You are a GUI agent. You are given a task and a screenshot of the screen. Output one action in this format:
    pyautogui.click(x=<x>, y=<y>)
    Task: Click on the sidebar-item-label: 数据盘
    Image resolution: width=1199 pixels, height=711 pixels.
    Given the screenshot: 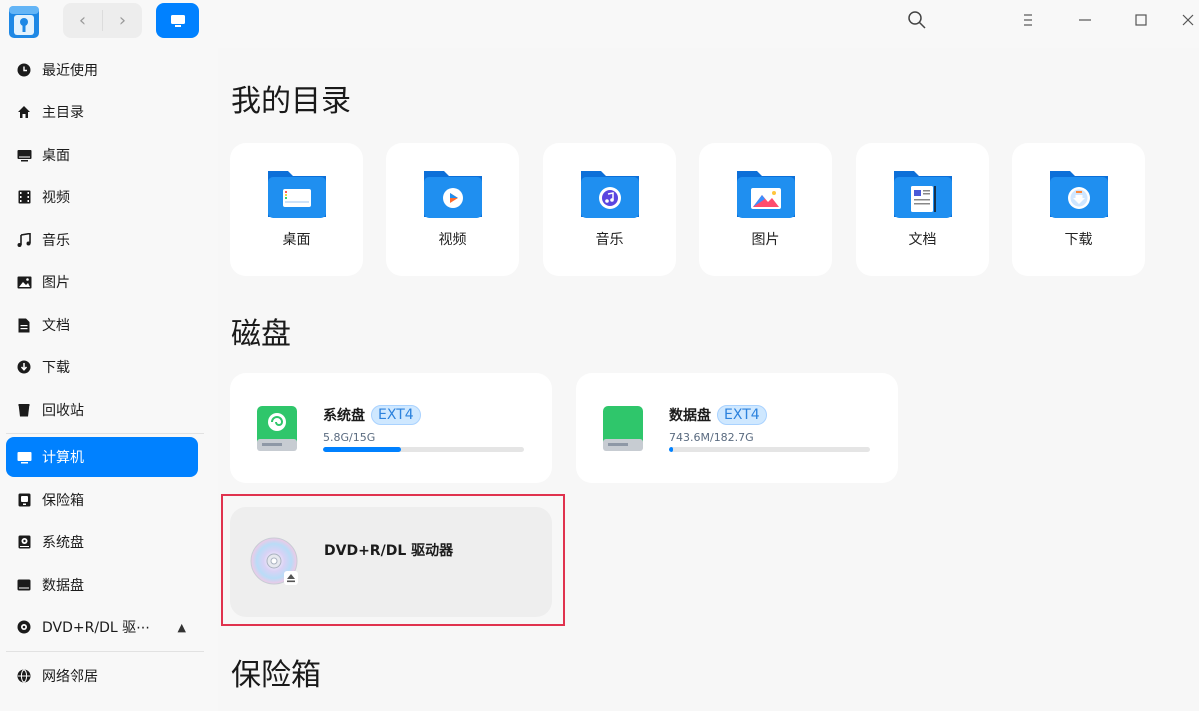 What is the action you would take?
    pyautogui.click(x=63, y=586)
    